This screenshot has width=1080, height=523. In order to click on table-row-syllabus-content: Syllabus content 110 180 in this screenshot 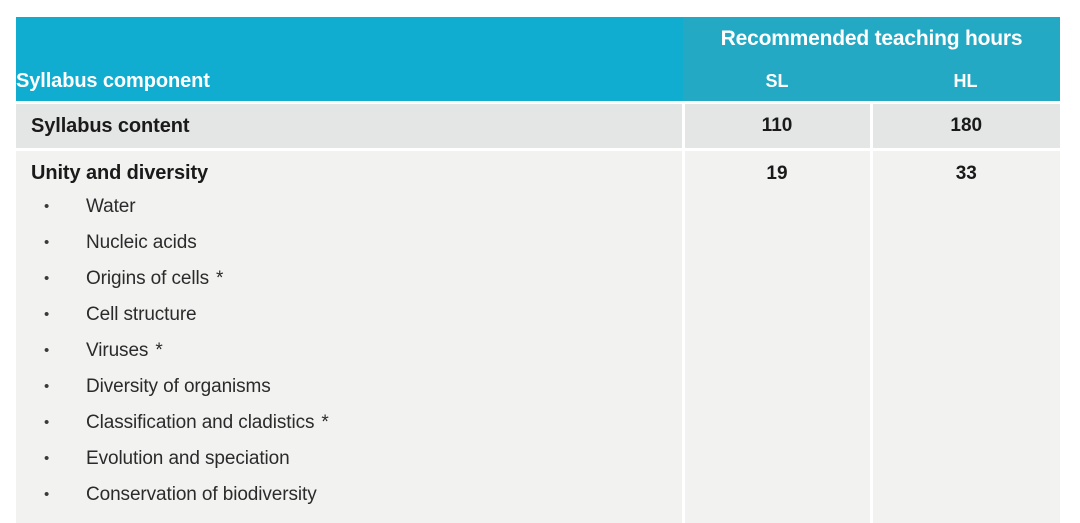, I will do `click(538, 126)`.